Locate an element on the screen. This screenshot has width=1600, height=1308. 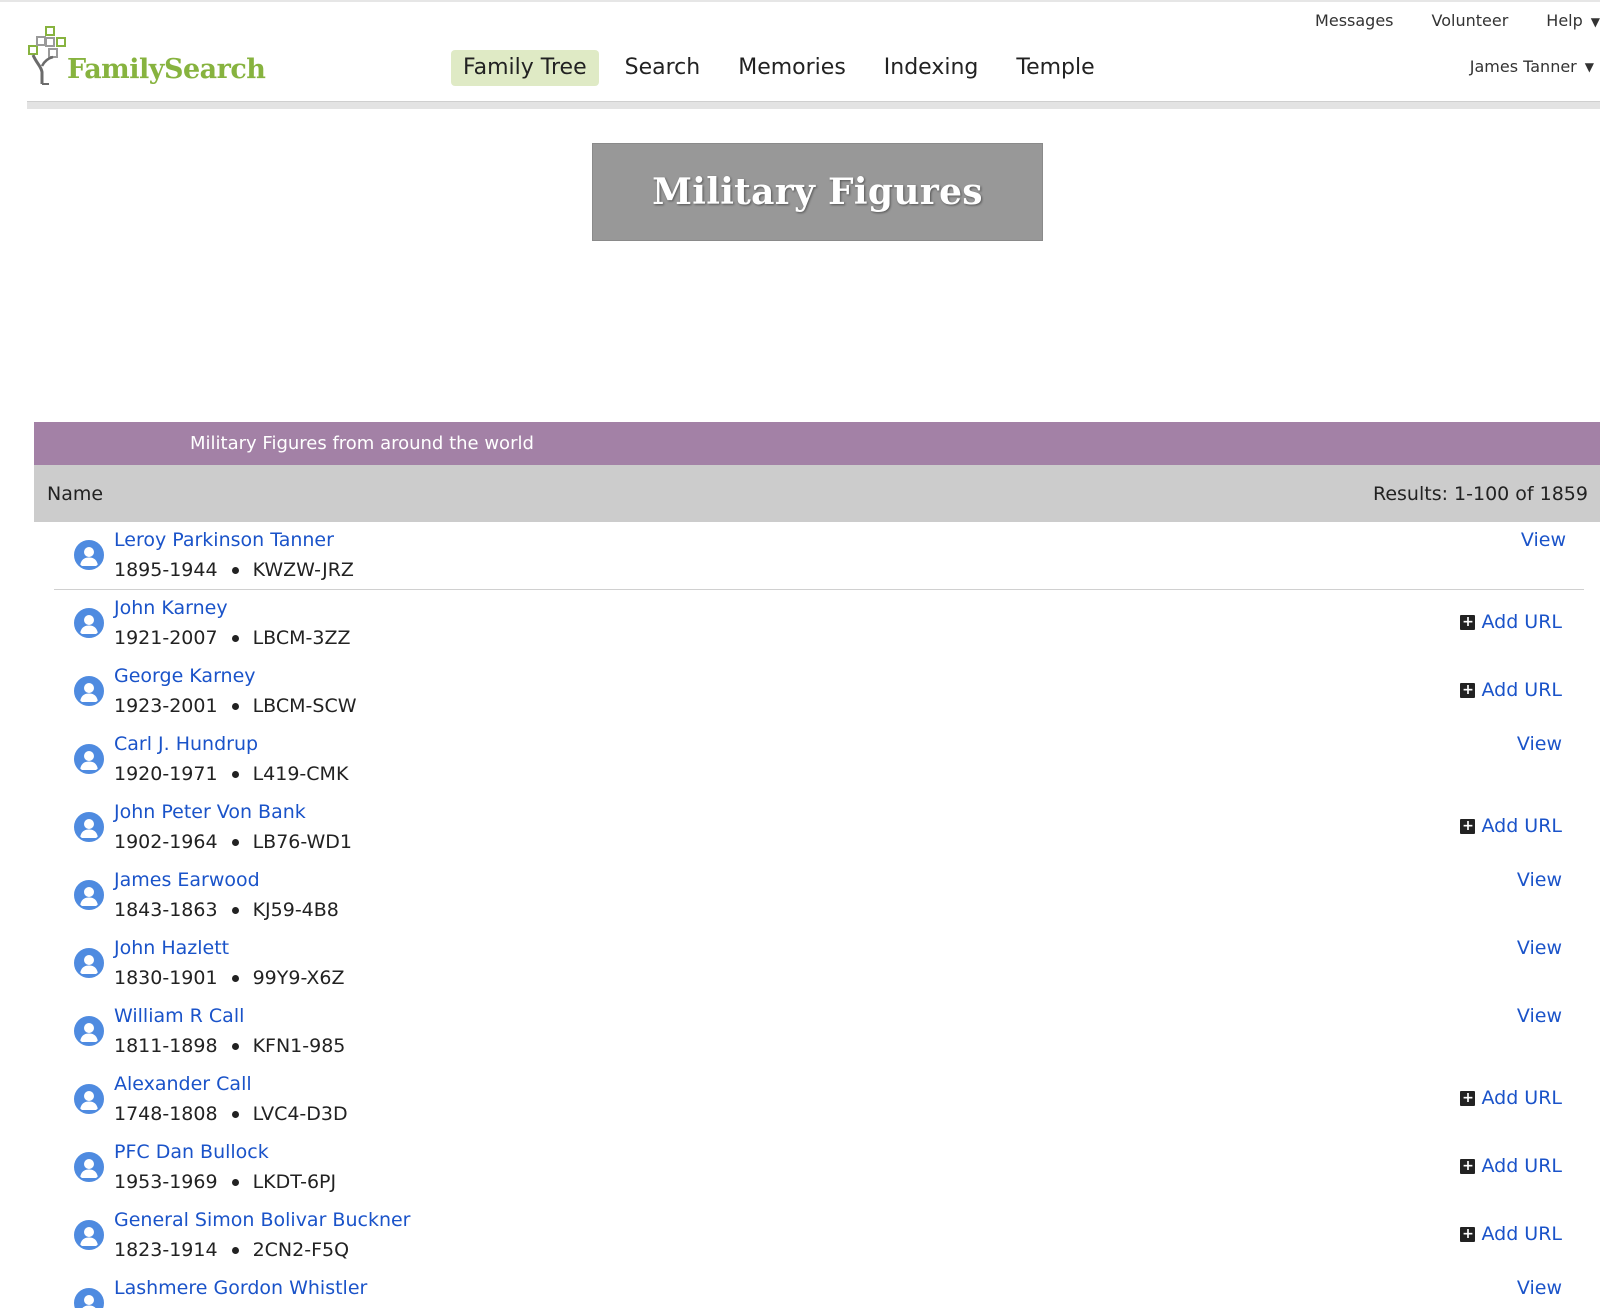
help-menu: Help ▼ is located at coordinates (1573, 20).